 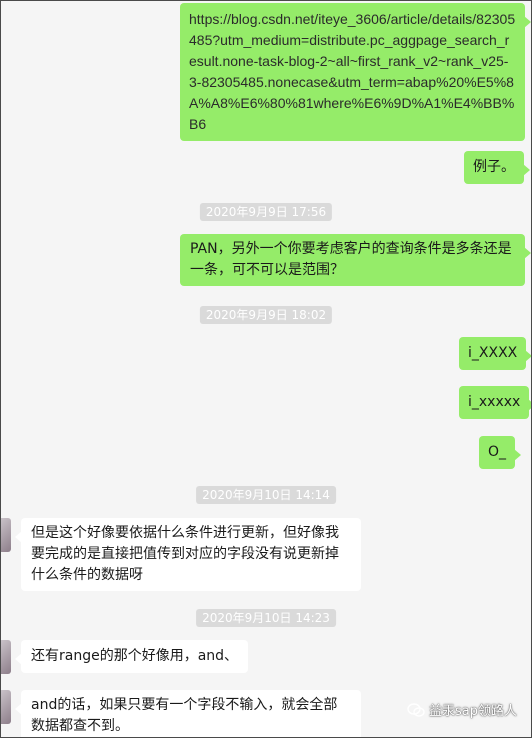 I want to click on message-bubble-incoming: and的话，如果只要有一个字段不输入，就会全部数据都查不到。, so click(x=188, y=713).